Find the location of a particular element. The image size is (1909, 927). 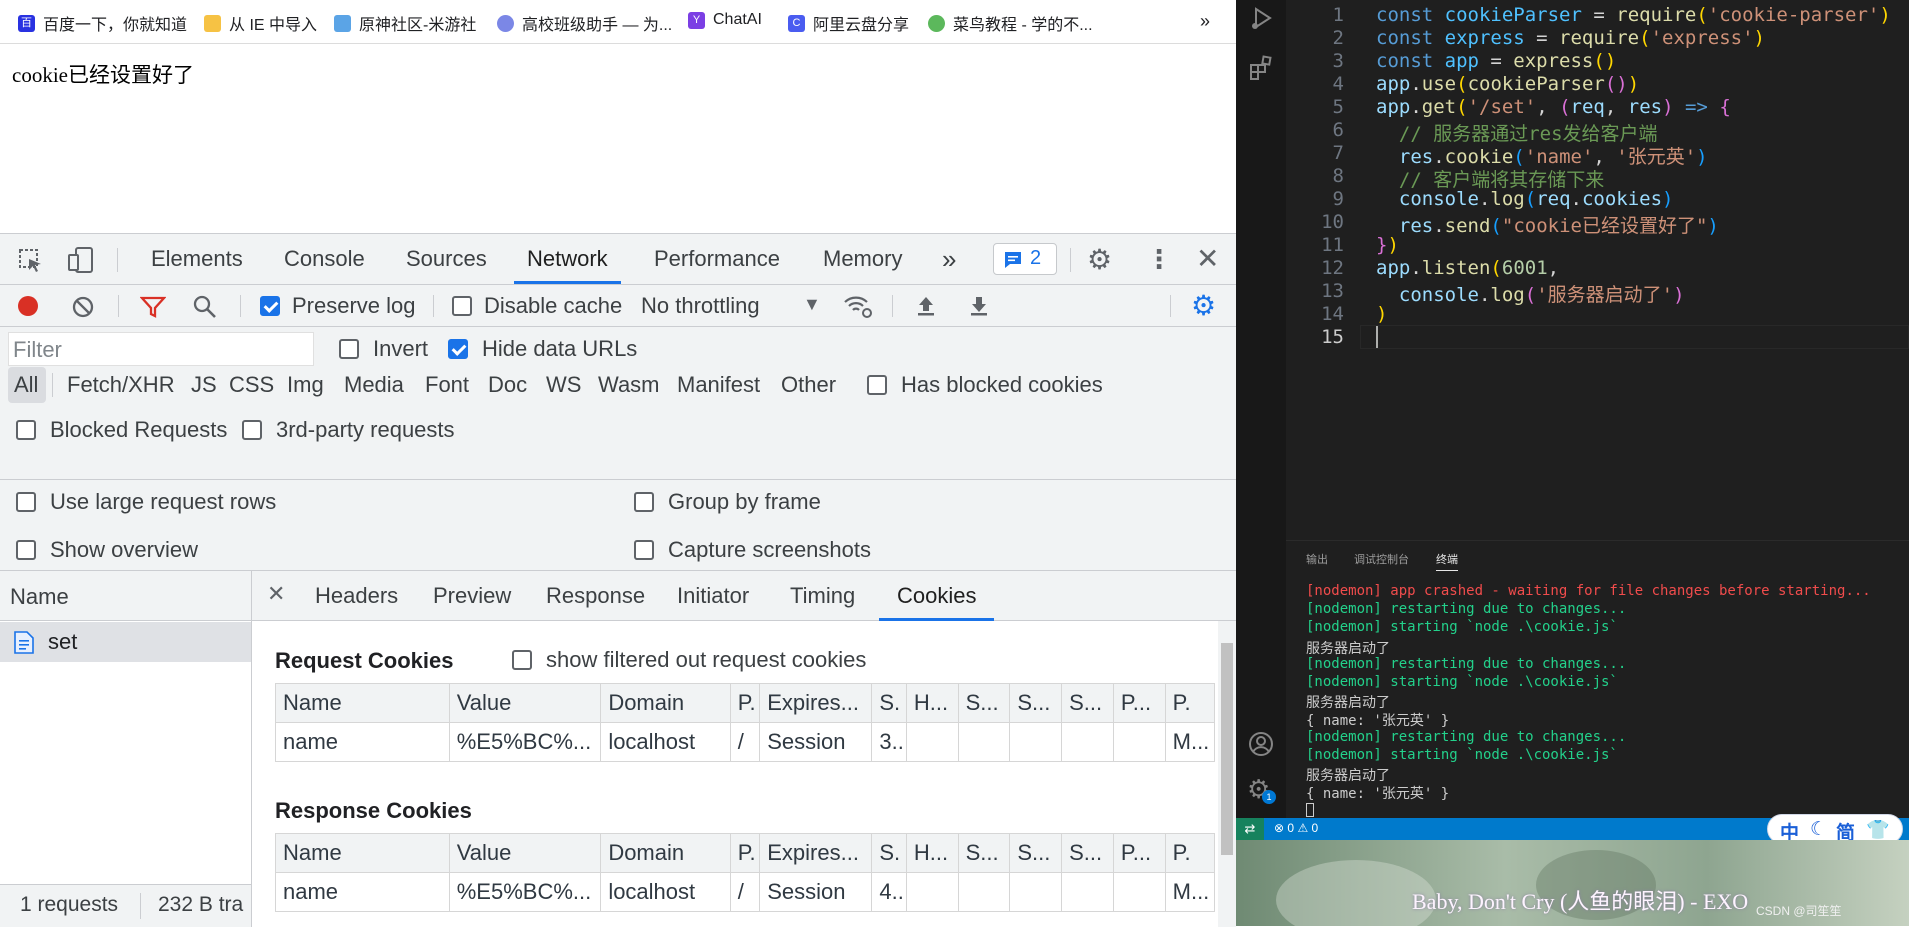

filter-input: Filter is located at coordinates (161, 349).